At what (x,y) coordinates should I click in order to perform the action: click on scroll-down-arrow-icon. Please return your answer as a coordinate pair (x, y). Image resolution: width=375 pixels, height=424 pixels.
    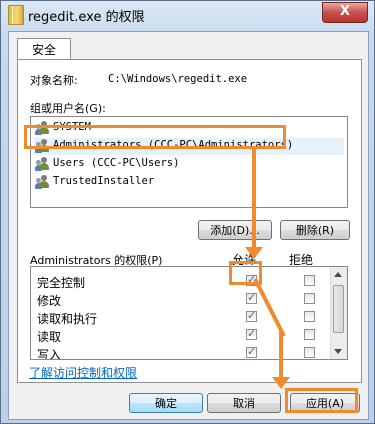
    Looking at the image, I should click on (338, 351).